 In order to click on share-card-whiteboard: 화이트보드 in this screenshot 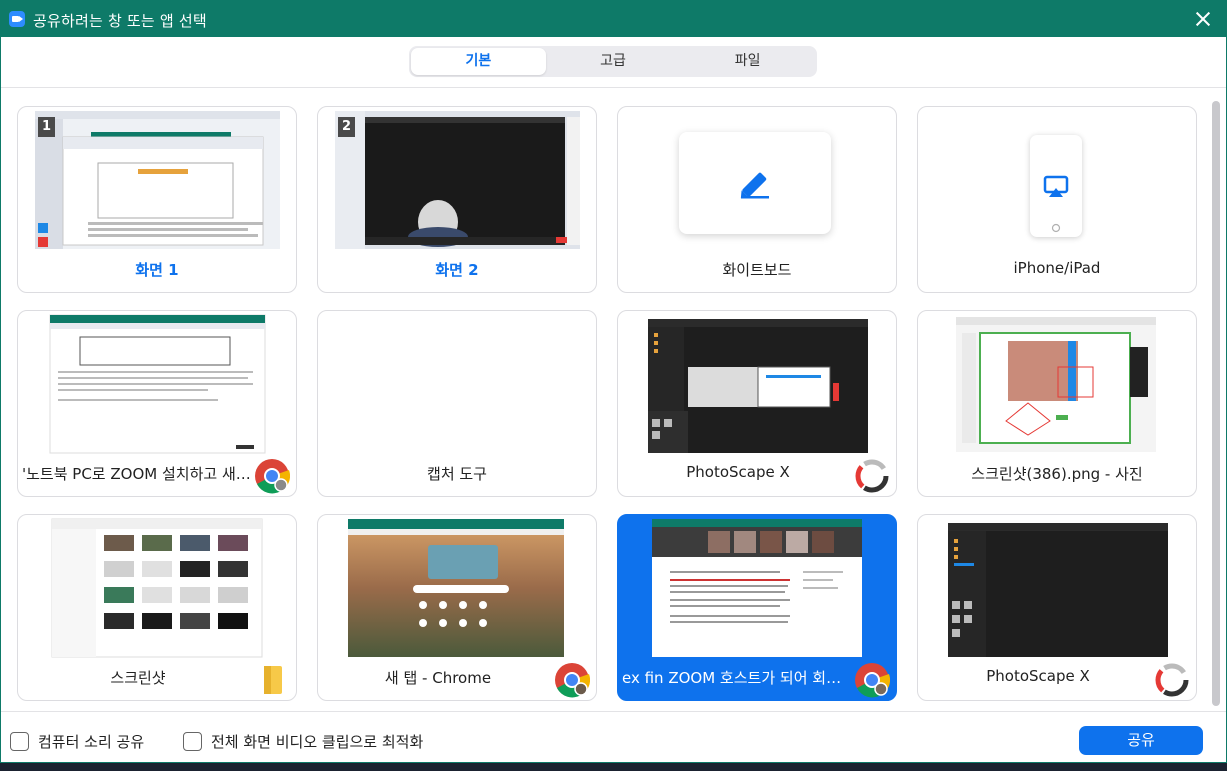, I will do `click(757, 199)`.